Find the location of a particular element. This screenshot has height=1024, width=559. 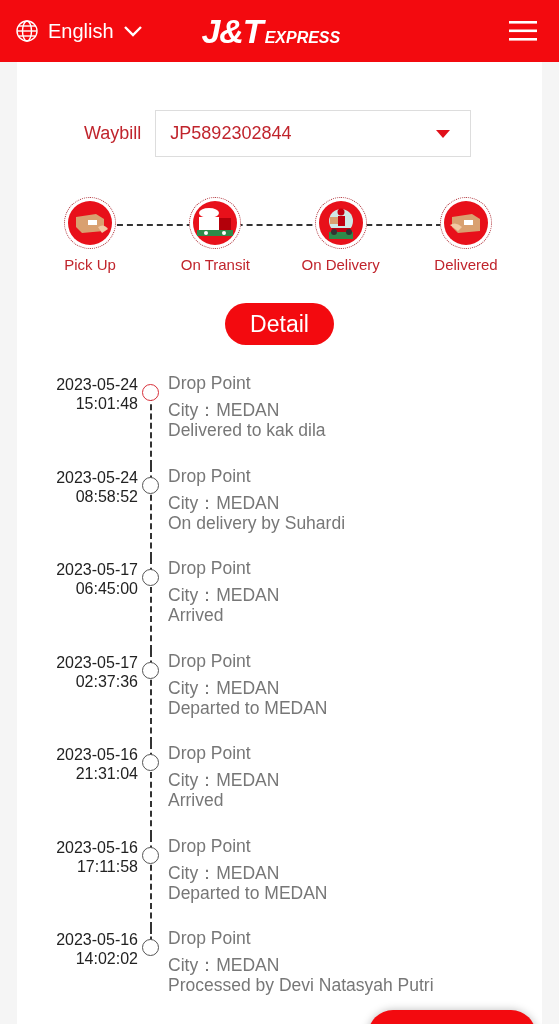

event-time: 02:37:36 is located at coordinates (106, 681).